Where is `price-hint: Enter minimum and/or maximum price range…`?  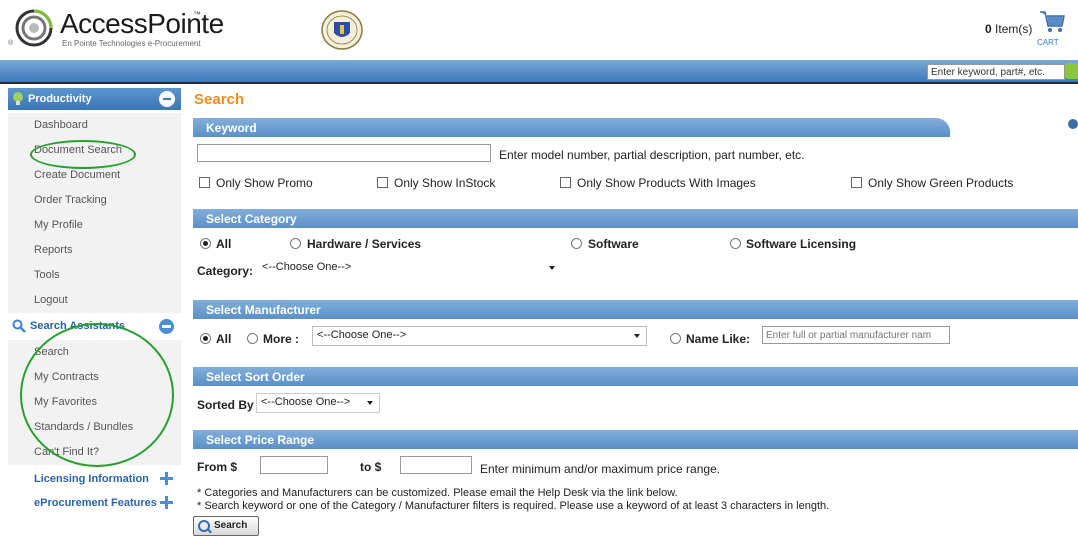 price-hint: Enter minimum and/or maximum price range… is located at coordinates (600, 469).